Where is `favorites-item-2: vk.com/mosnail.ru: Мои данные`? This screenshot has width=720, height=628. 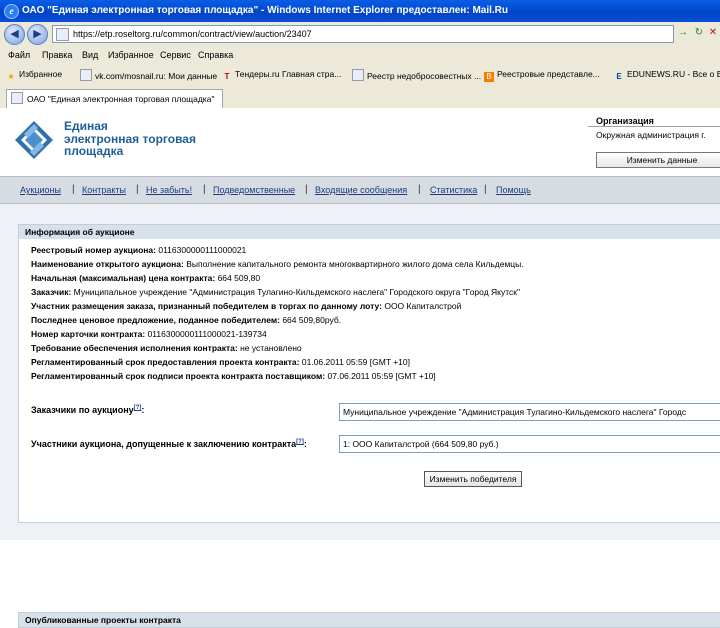 favorites-item-2: vk.com/mosnail.ru: Мои данные is located at coordinates (148, 75).